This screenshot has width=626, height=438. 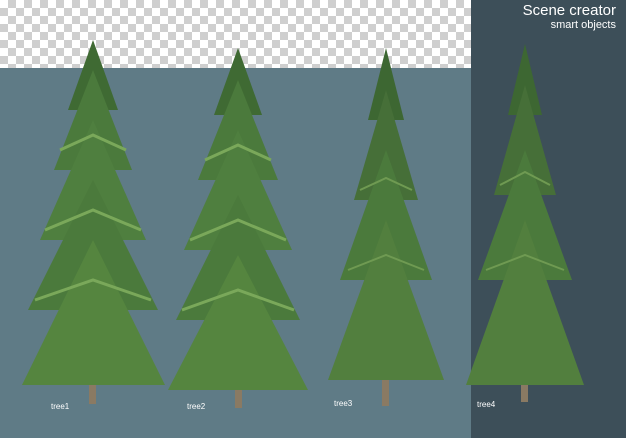 I want to click on tree-2-label: tree2, so click(x=196, y=406).